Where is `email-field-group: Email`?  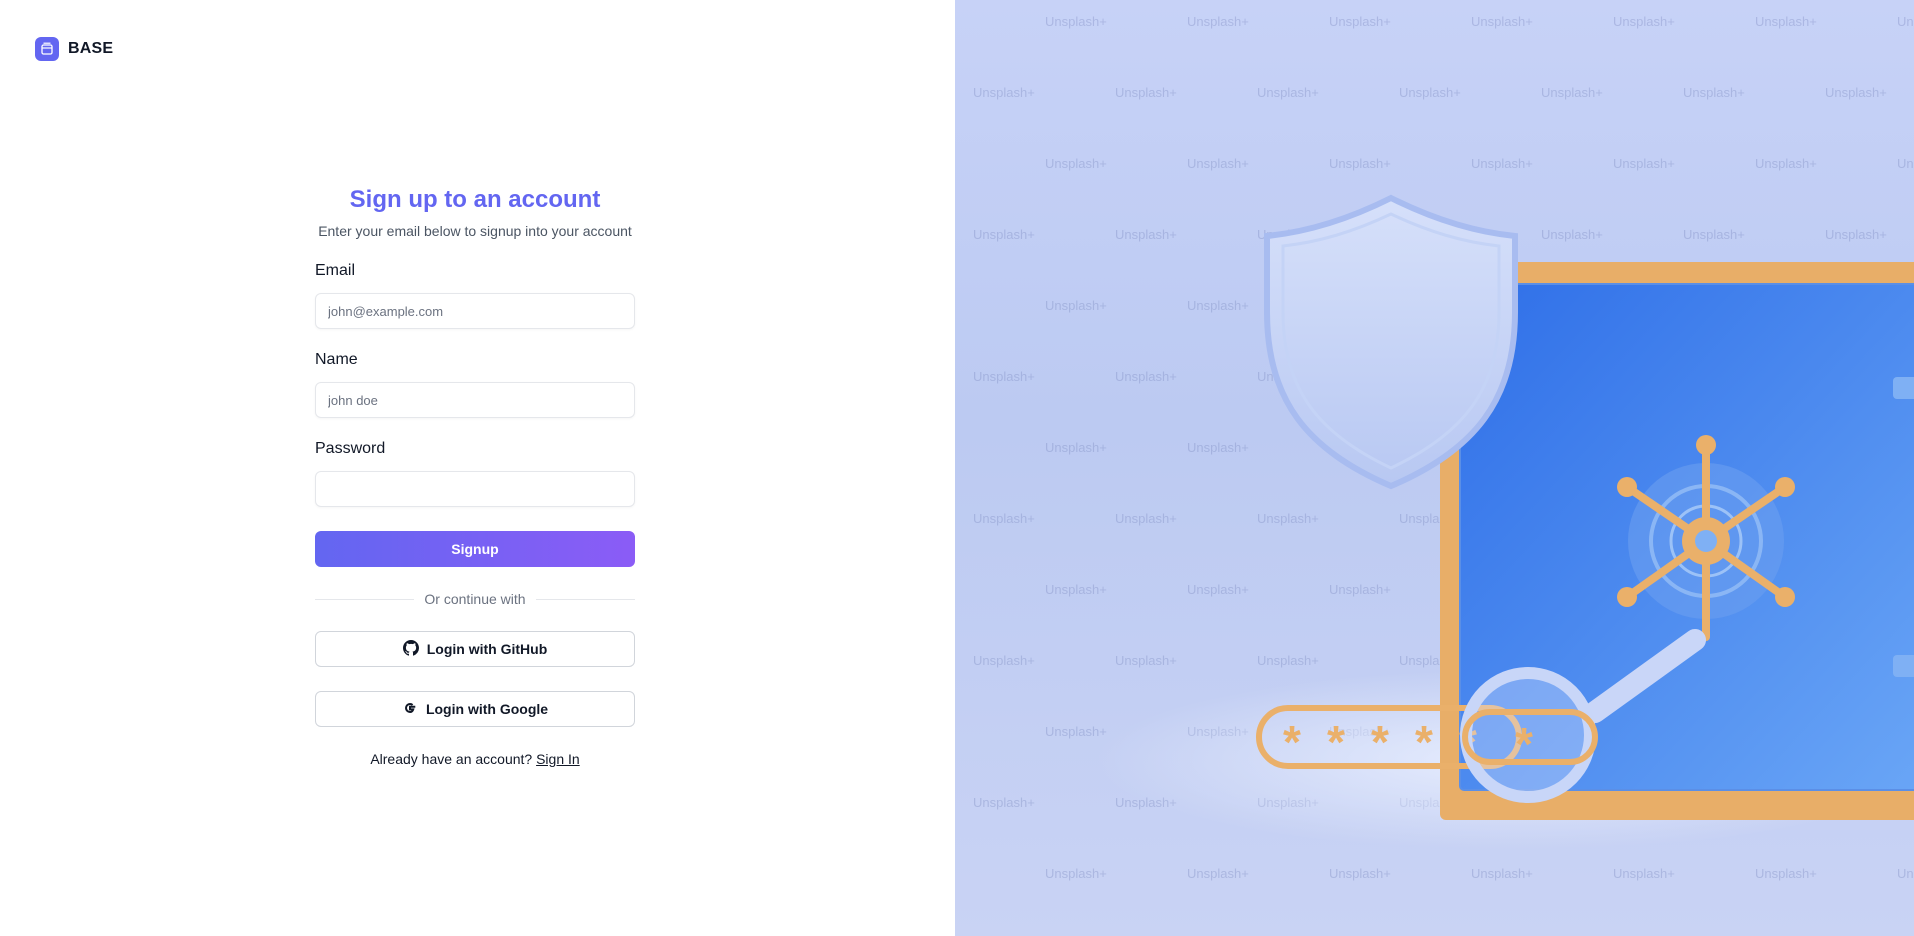 email-field-group: Email is located at coordinates (475, 295).